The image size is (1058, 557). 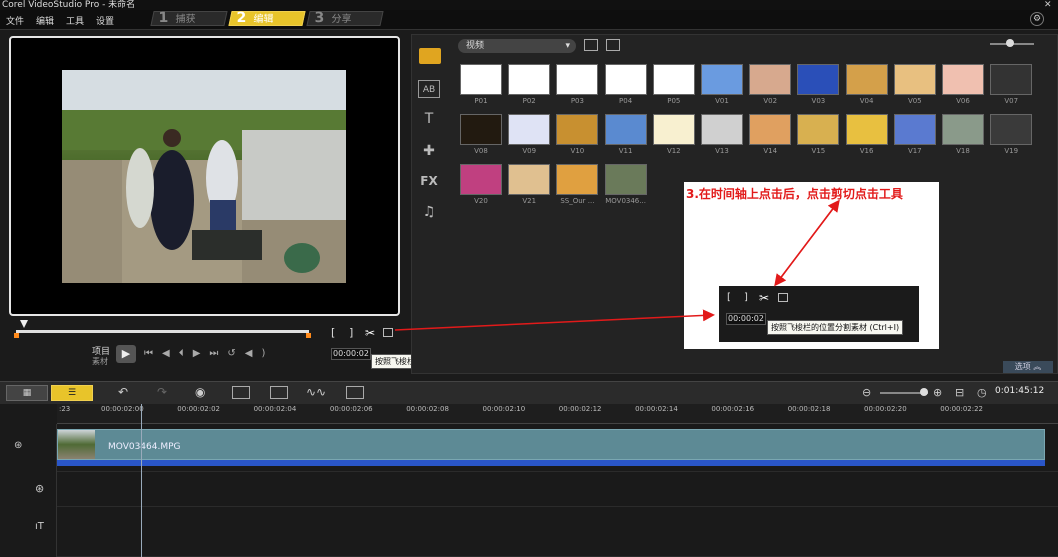 I want to click on audio-wave-icon: ∿∿, so click(x=316, y=392).